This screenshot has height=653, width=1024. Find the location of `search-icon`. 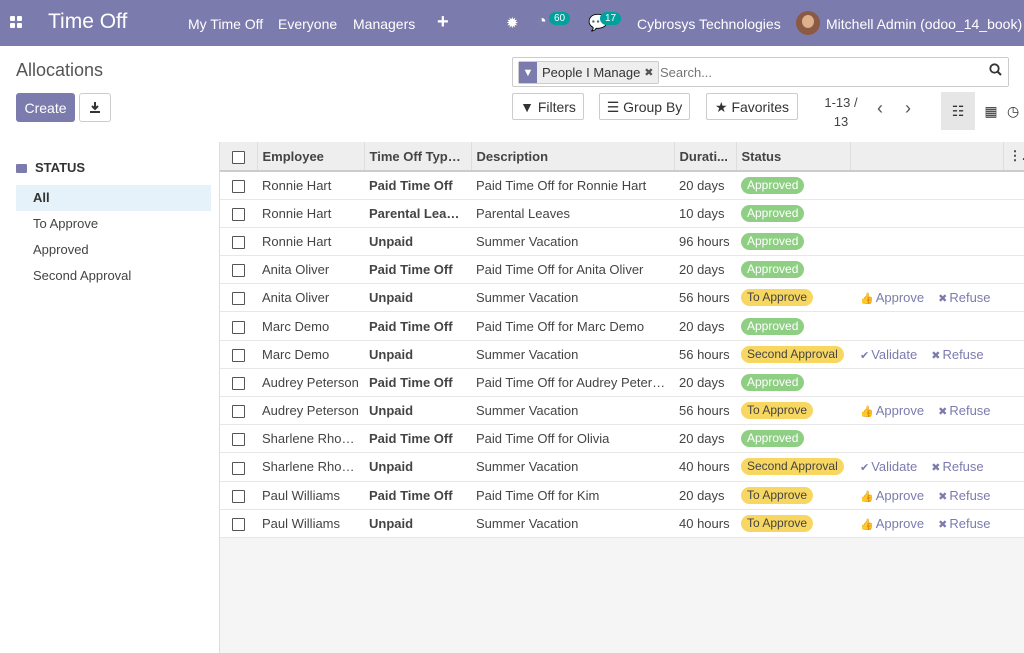

search-icon is located at coordinates (995, 71).